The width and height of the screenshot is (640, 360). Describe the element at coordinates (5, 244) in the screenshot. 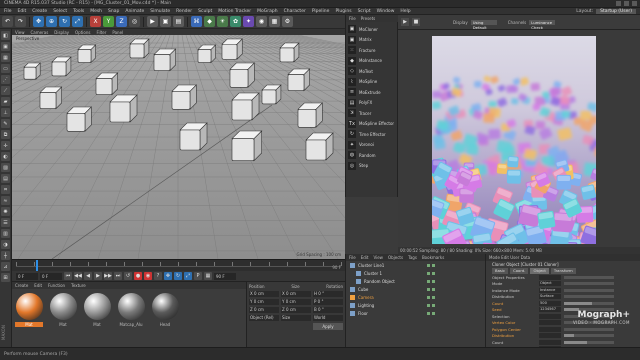

I see `viewport-solo-icon: ◑` at that location.